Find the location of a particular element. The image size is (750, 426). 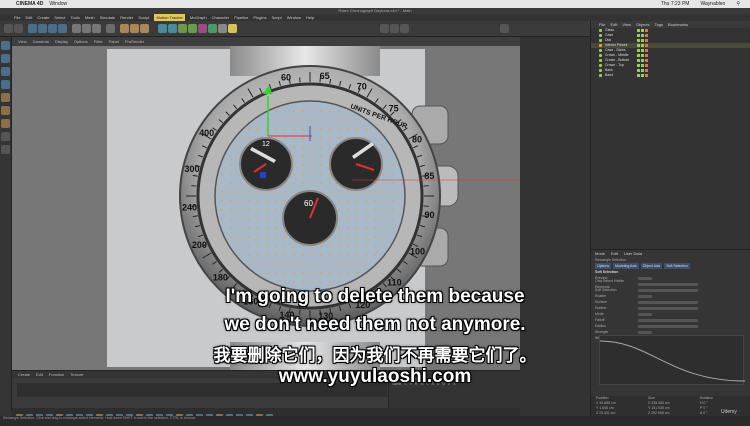

coordinate-system-icon is located at coordinates (110, 28).